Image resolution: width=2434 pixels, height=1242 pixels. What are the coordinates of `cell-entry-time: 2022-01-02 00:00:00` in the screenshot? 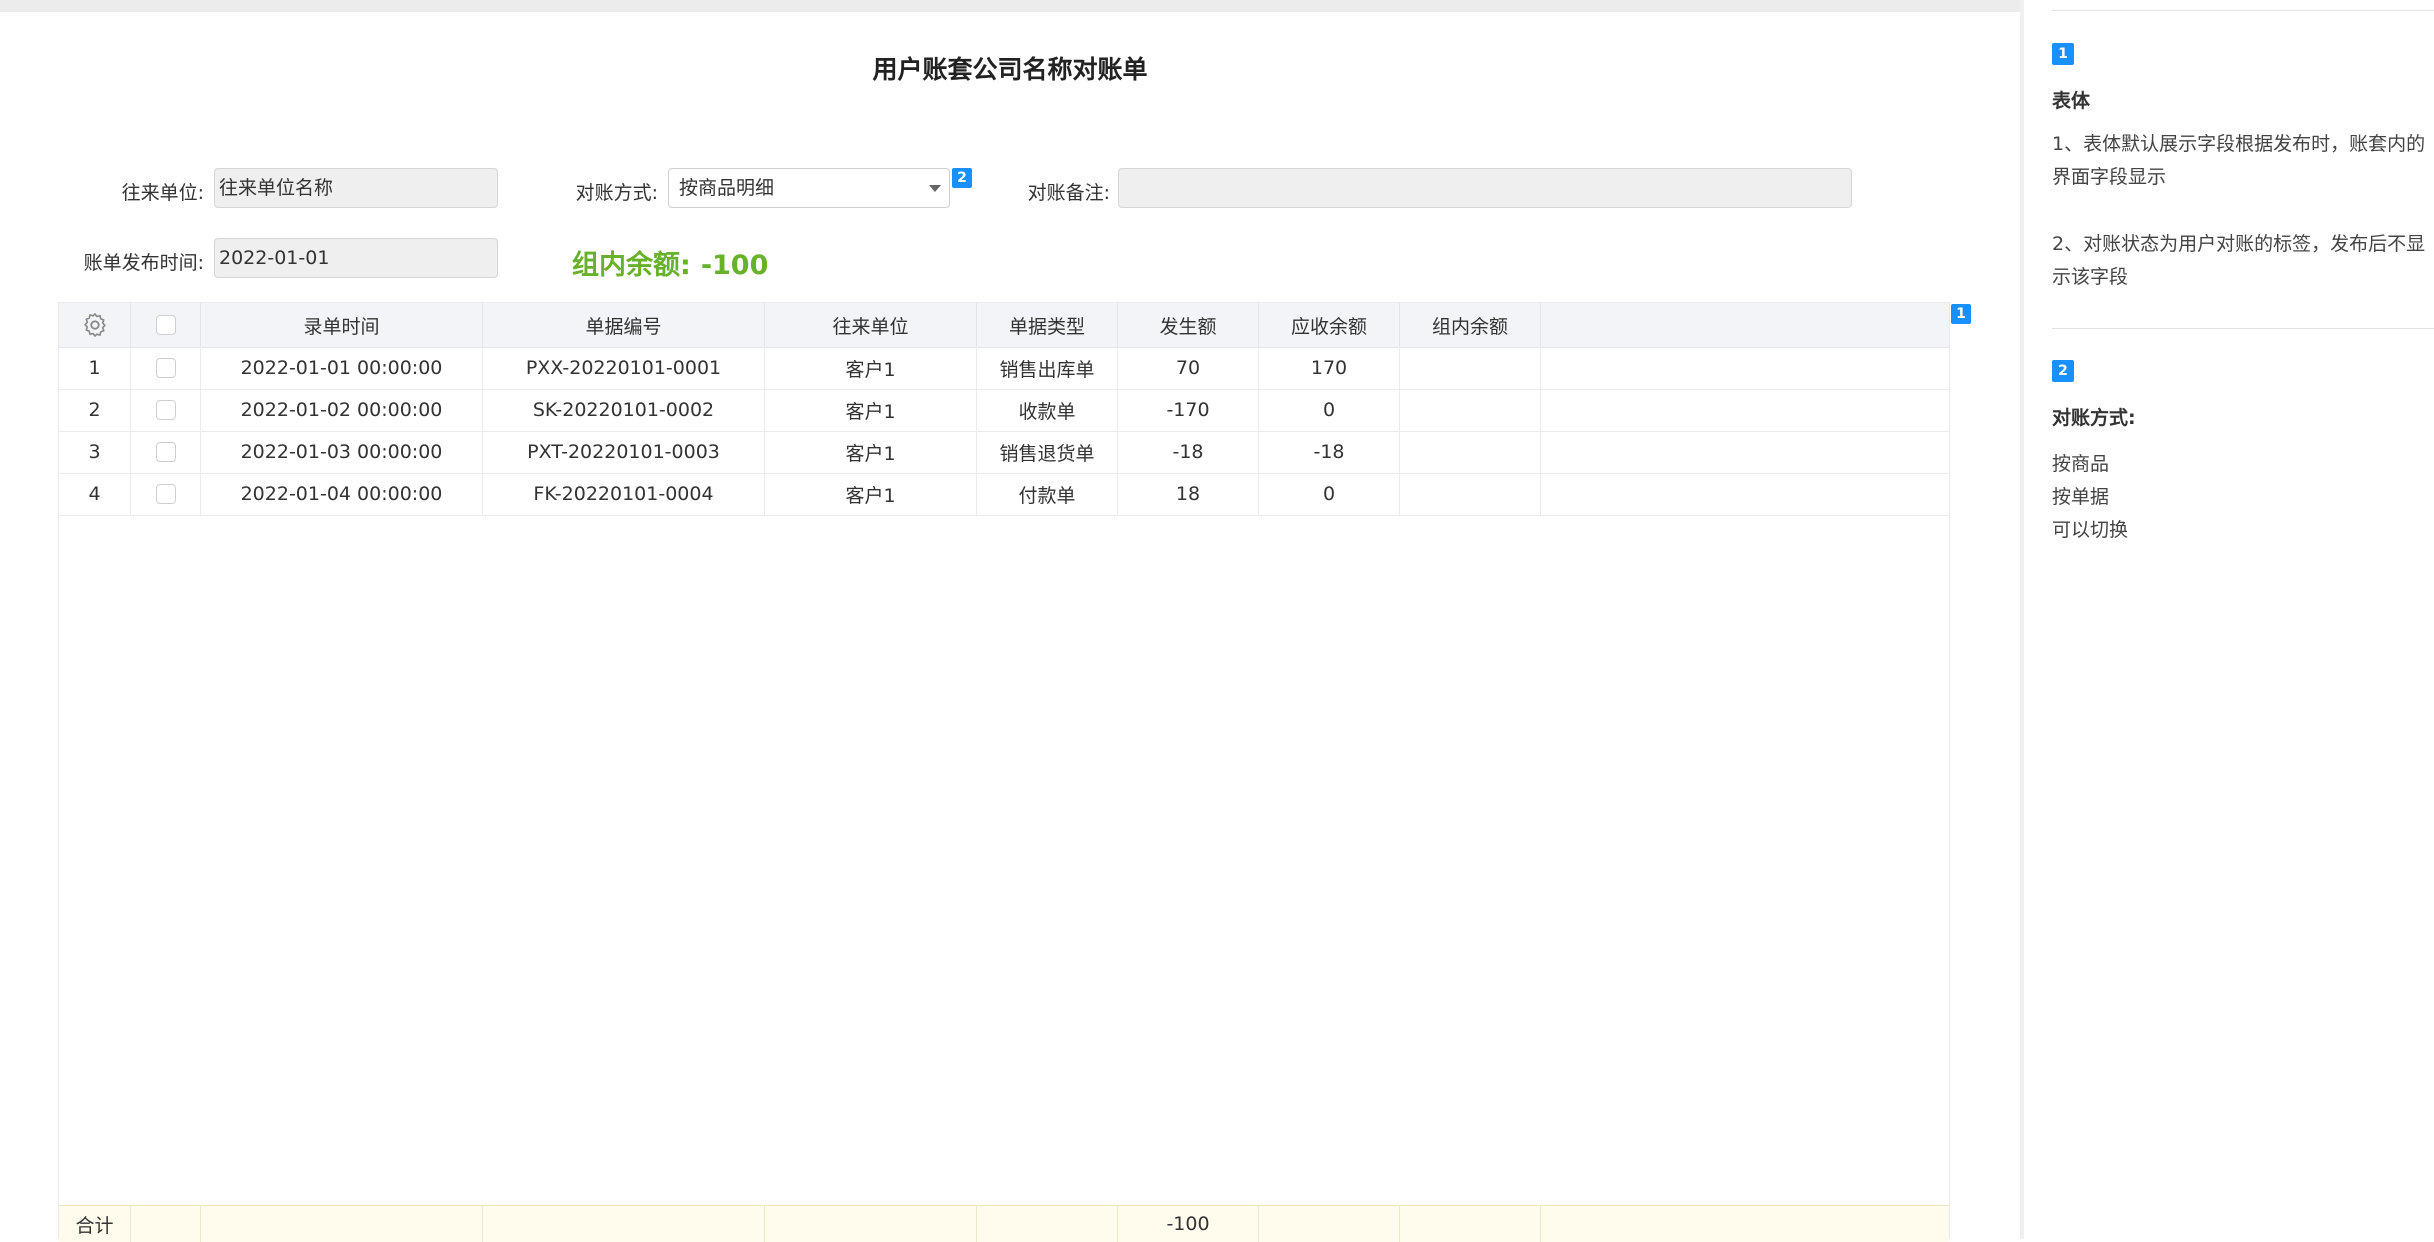 It's located at (342, 410).